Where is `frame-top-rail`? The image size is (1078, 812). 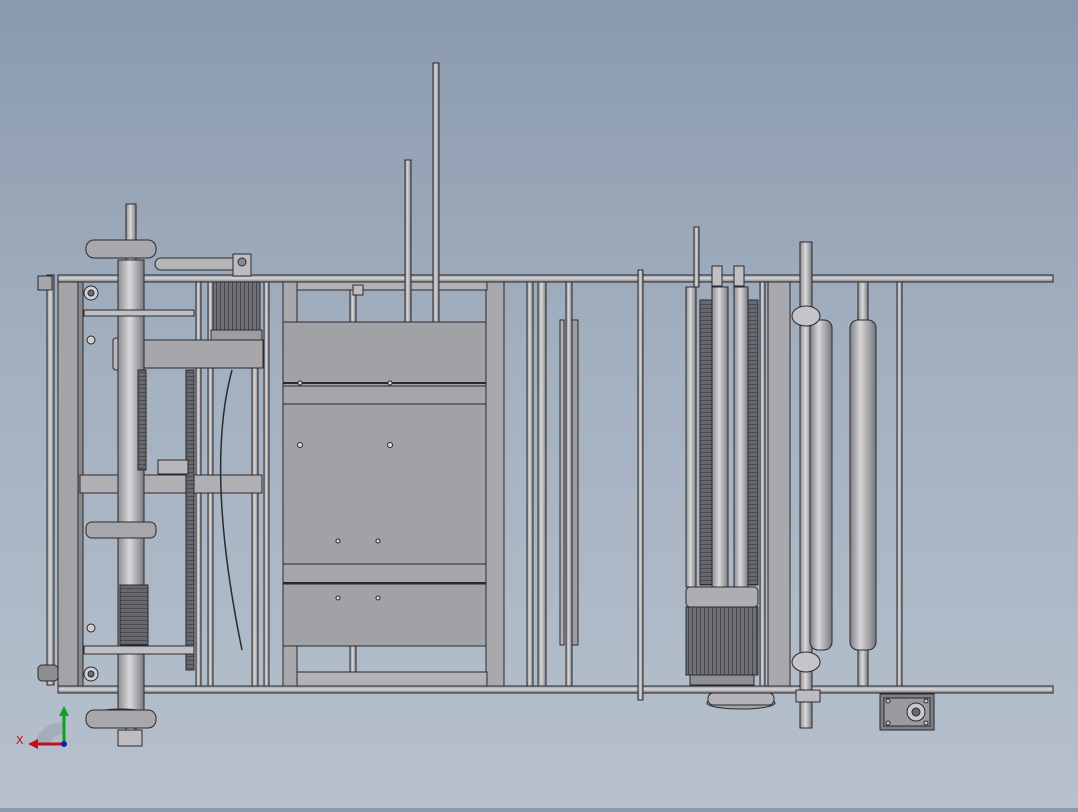 frame-top-rail is located at coordinates (555, 278).